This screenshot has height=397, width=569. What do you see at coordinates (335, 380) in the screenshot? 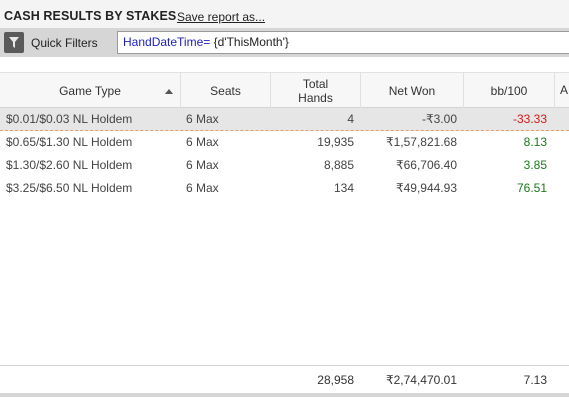
I see `total-hands: 28,958` at bounding box center [335, 380].